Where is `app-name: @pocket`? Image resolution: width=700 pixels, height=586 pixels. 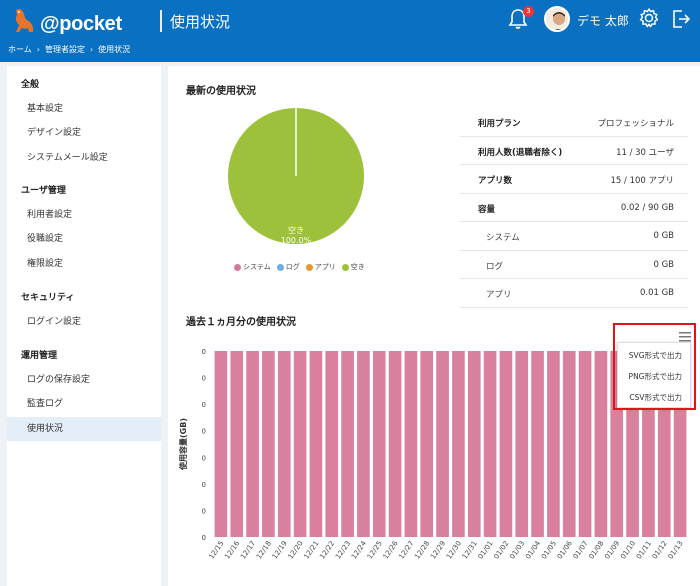 app-name: @pocket is located at coordinates (81, 24).